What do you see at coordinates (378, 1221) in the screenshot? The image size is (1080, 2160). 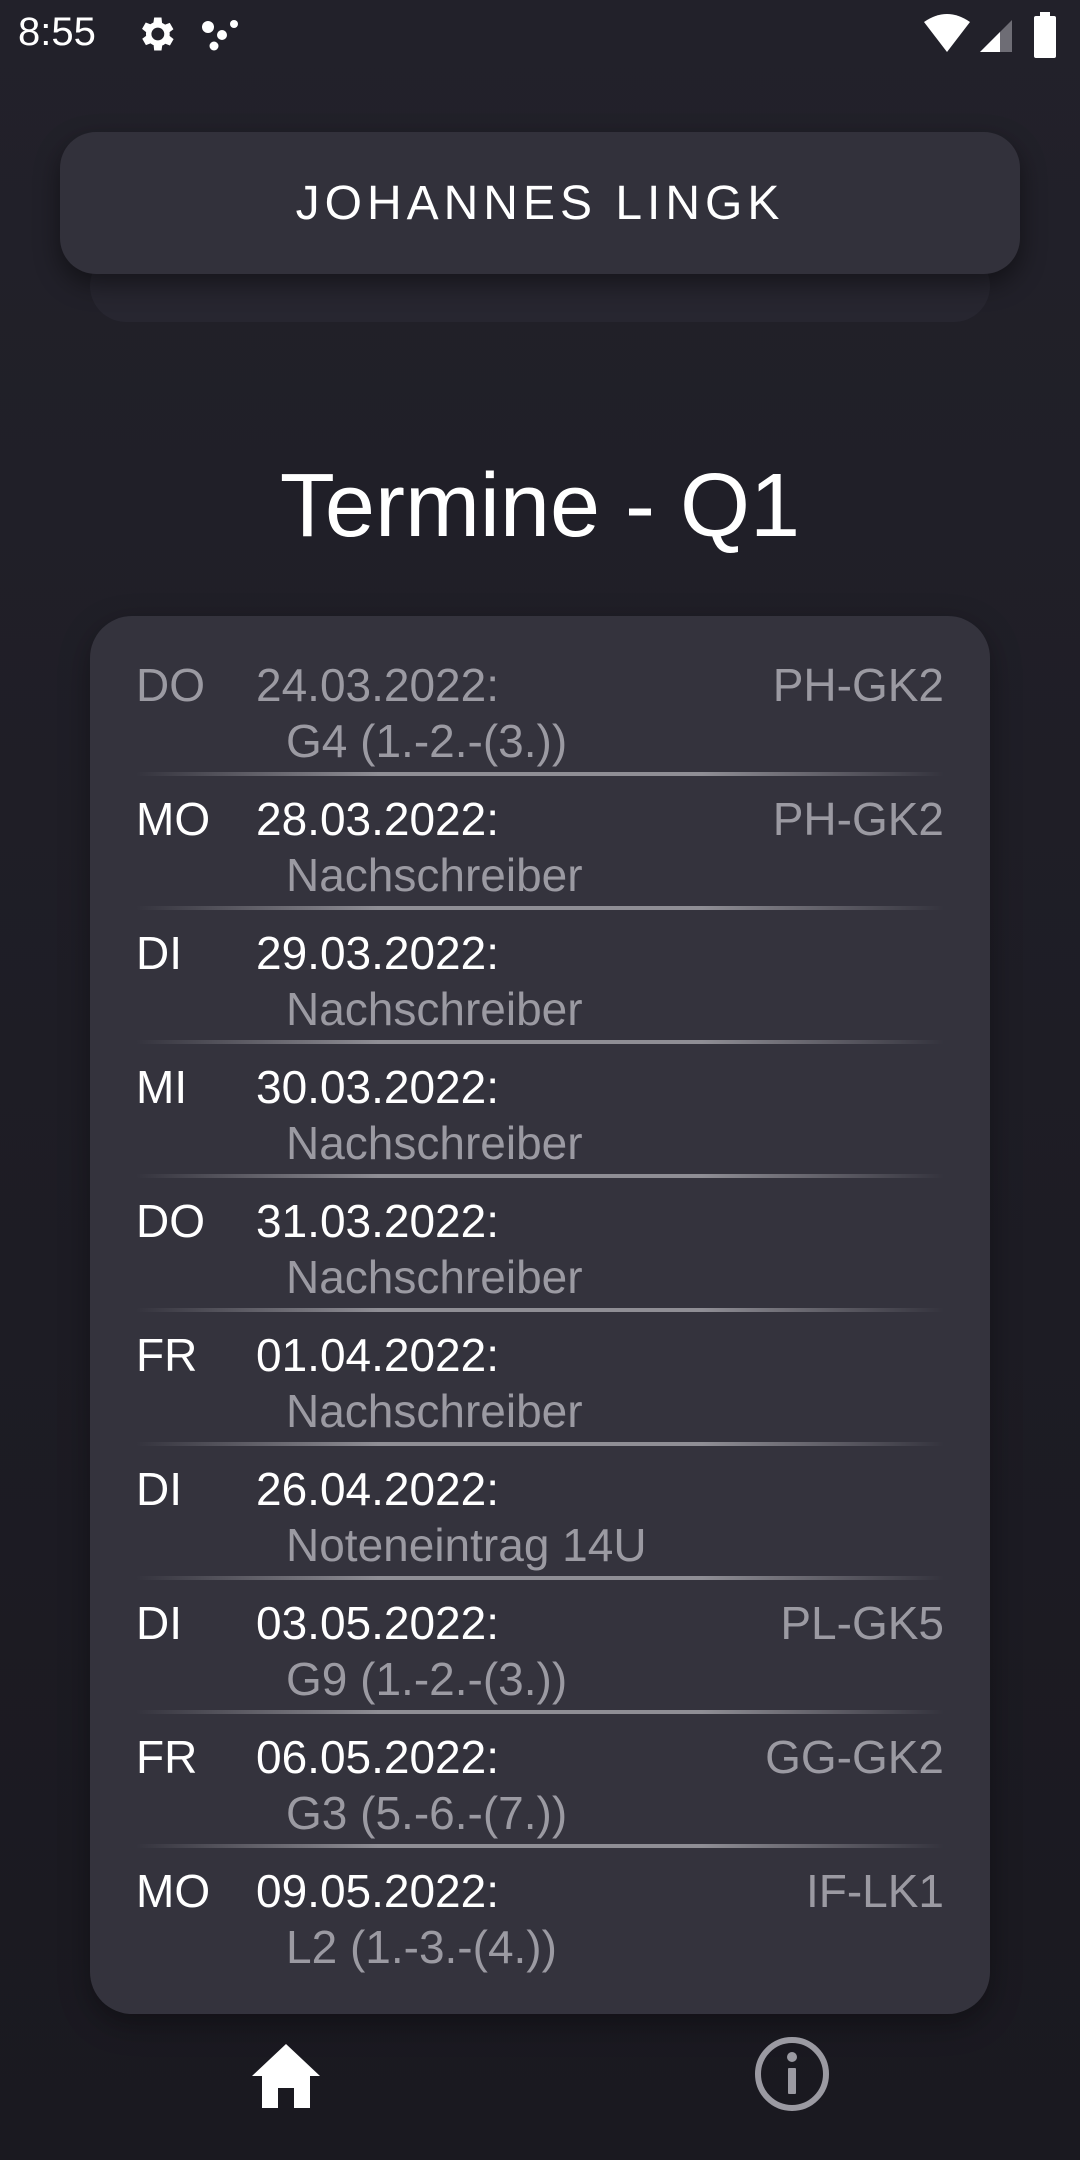 I see `entry-date: 31.03.2022:` at bounding box center [378, 1221].